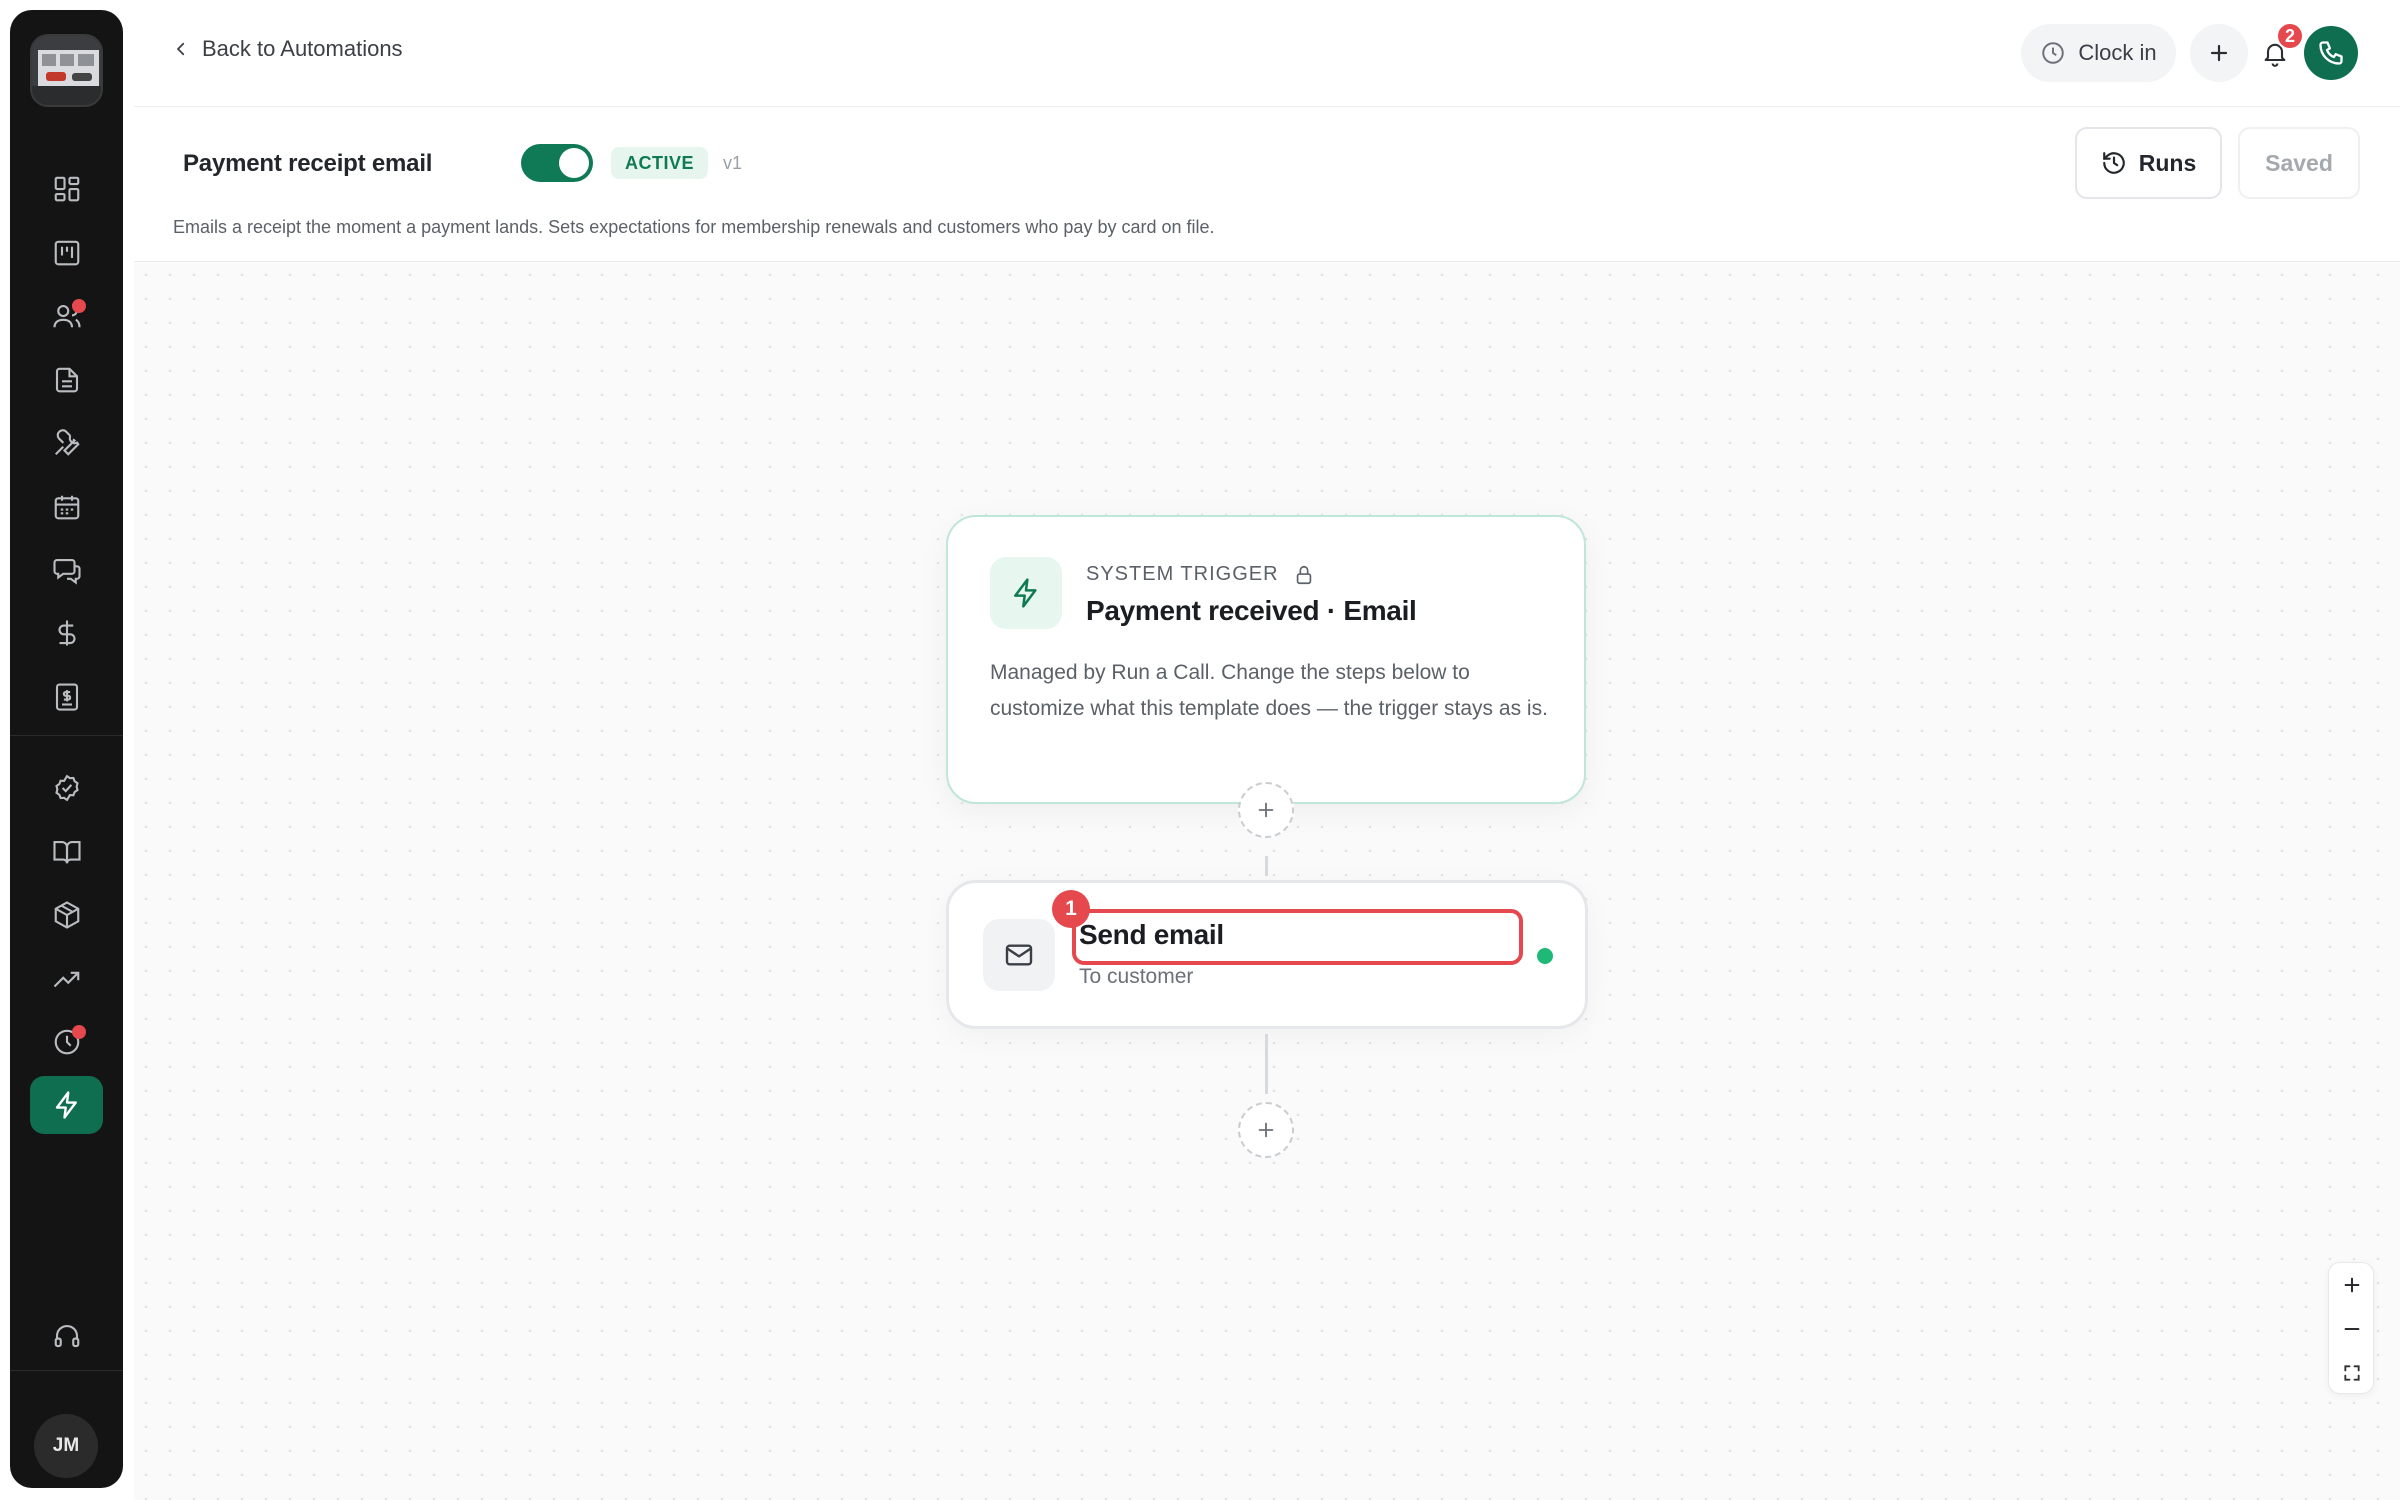  What do you see at coordinates (2117, 52) in the screenshot?
I see `clock-in-label: Clock in` at bounding box center [2117, 52].